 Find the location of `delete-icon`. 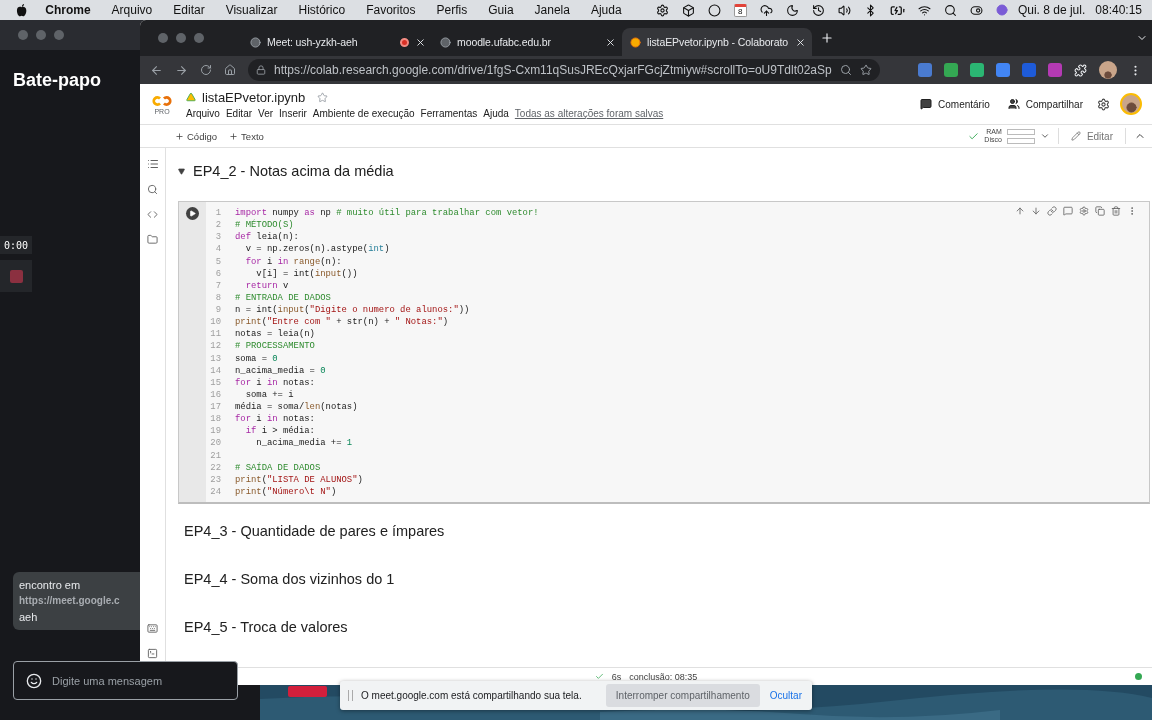

delete-icon is located at coordinates (1116, 211).